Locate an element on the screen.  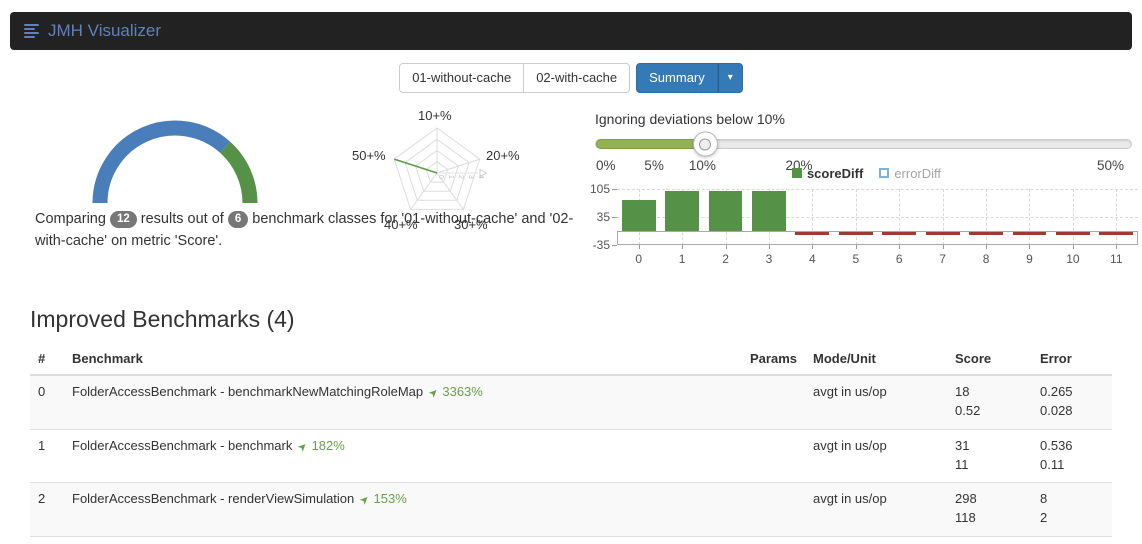
x-axis-label: 7 is located at coordinates (942, 259).